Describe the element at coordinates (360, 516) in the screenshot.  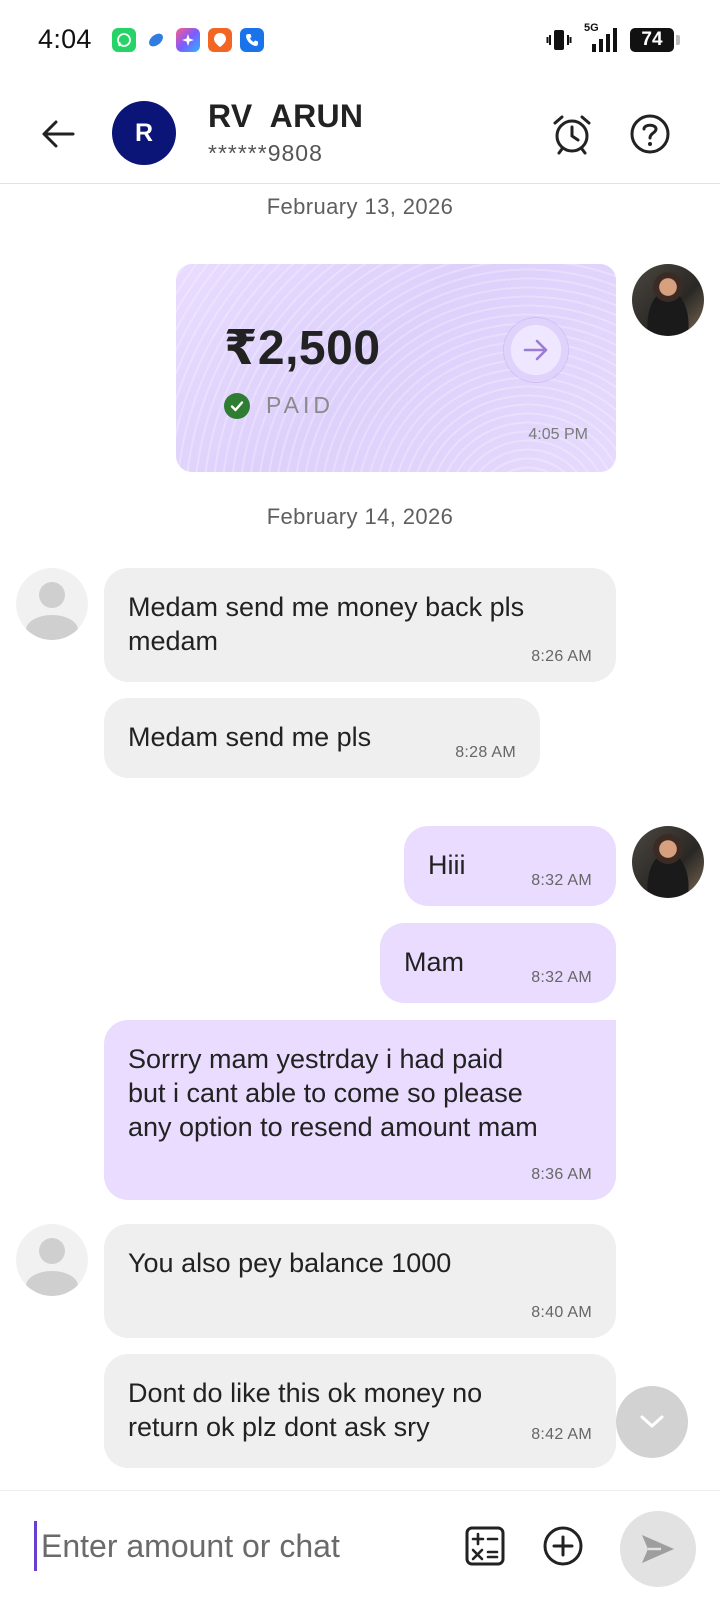
I see `date-separator: February 14, 2026` at that location.